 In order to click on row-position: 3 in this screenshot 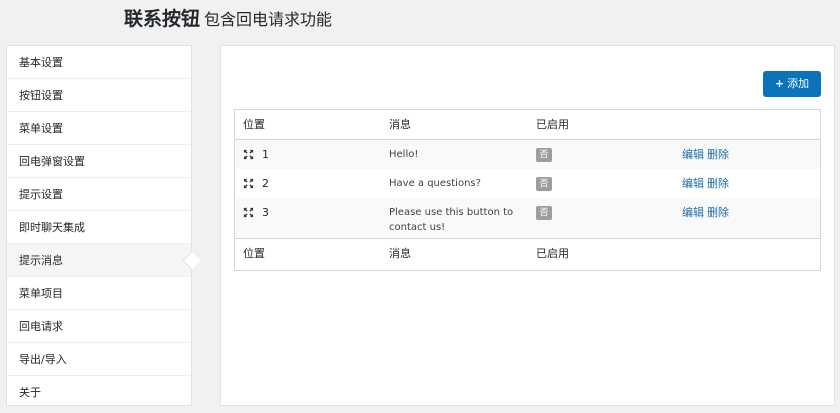, I will do `click(265, 212)`.